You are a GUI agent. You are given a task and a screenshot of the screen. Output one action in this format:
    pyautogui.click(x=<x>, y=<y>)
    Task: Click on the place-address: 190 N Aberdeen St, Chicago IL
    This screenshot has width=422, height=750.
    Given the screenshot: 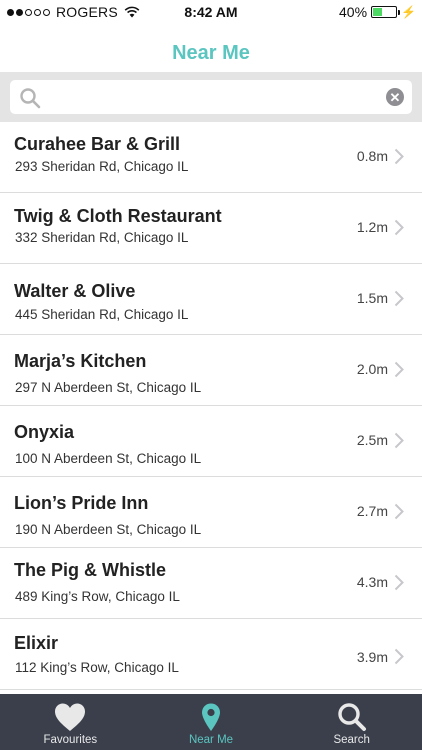 What is the action you would take?
    pyautogui.click(x=108, y=529)
    